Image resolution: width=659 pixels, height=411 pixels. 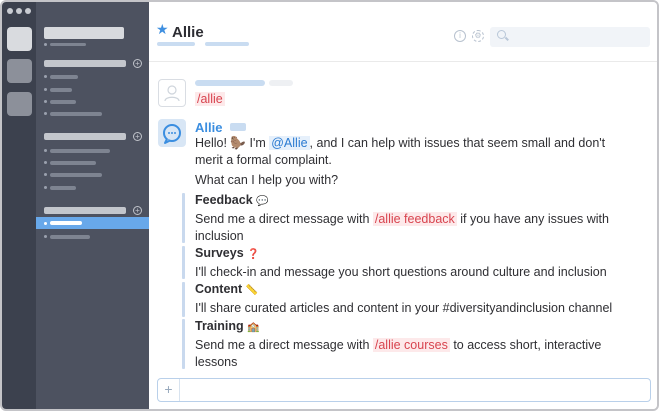 I want to click on star-icon: ★, so click(x=162, y=29).